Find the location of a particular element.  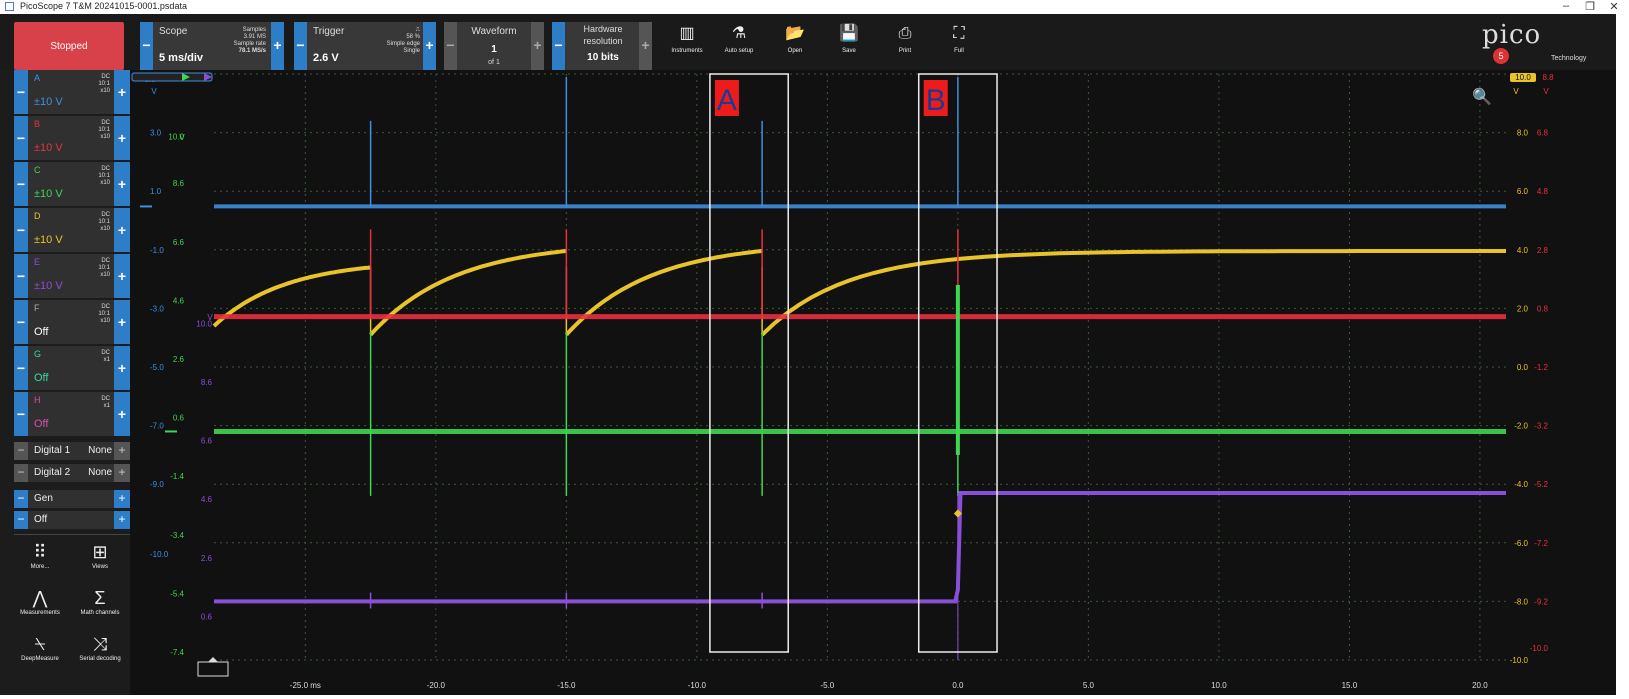

x-tick-label: 0.0 is located at coordinates (958, 685).